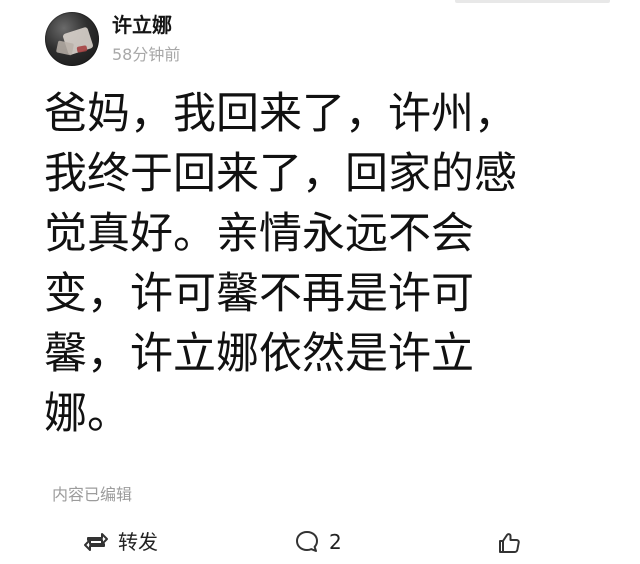 The width and height of the screenshot is (640, 564). Describe the element at coordinates (280, 114) in the screenshot. I see `post-text-line: 爸妈，我回来了，许州，` at that location.